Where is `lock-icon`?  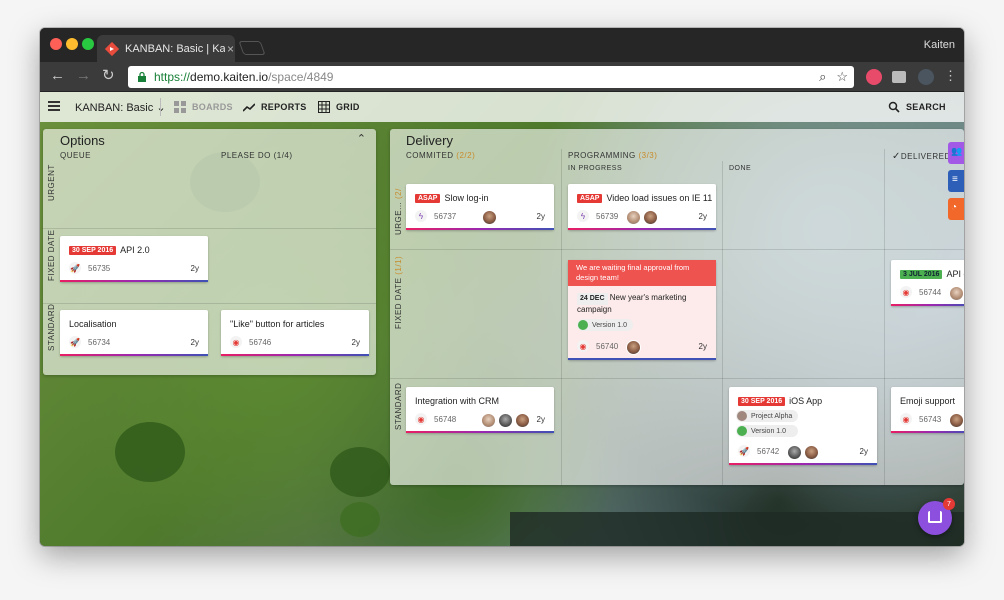
lock-icon is located at coordinates (142, 76).